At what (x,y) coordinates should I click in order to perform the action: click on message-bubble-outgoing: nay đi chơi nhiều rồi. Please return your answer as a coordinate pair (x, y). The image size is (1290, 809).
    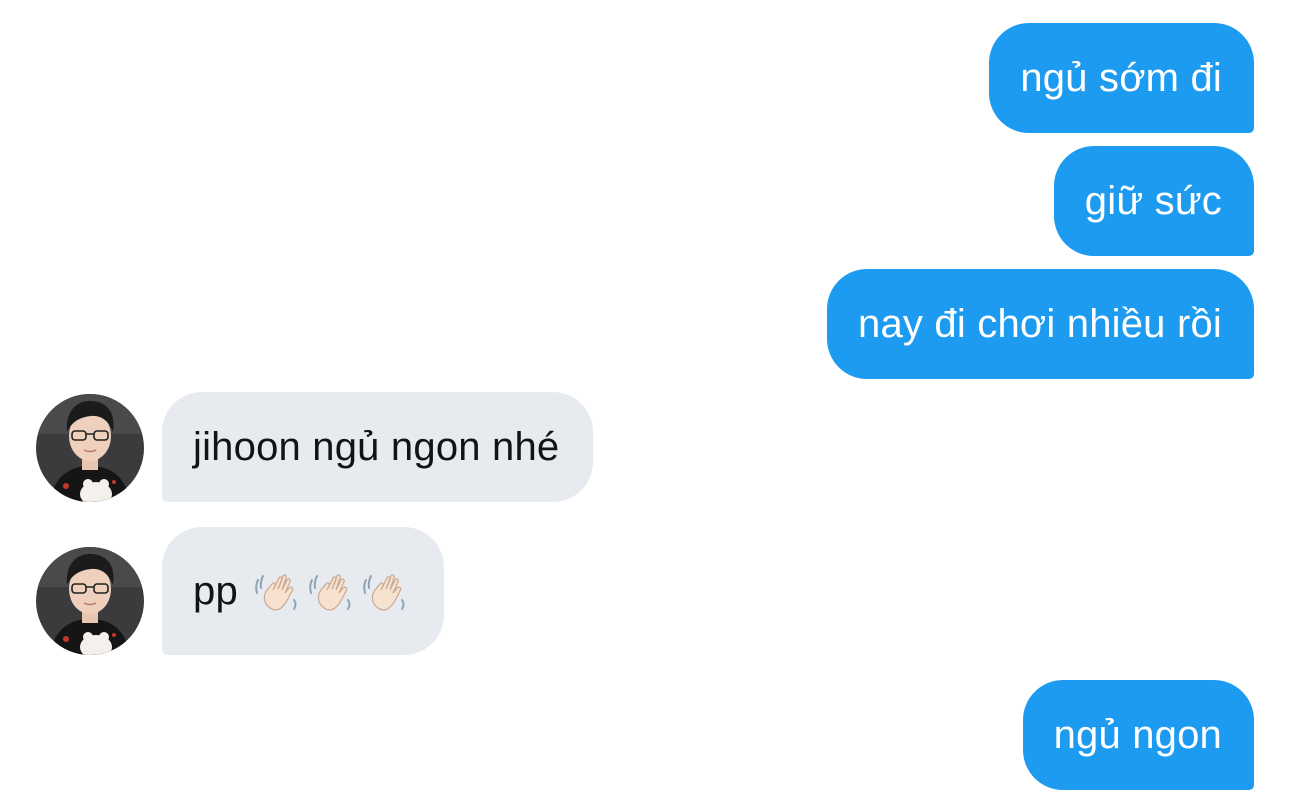
    Looking at the image, I should click on (1040, 324).